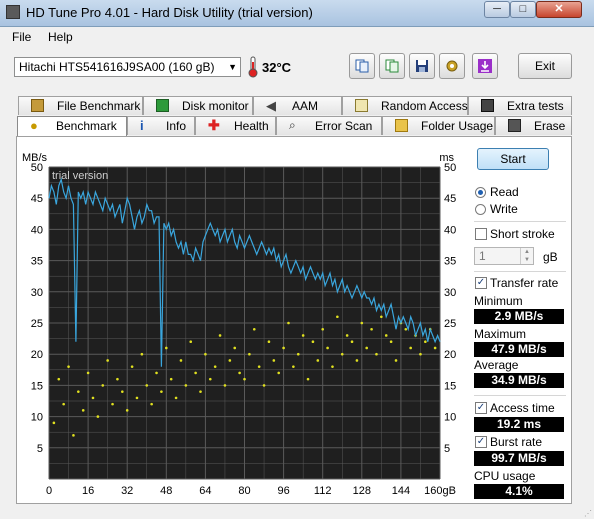 This screenshot has width=594, height=519. Describe the element at coordinates (497, 9) in the screenshot. I see `minimize-button: ─` at that location.